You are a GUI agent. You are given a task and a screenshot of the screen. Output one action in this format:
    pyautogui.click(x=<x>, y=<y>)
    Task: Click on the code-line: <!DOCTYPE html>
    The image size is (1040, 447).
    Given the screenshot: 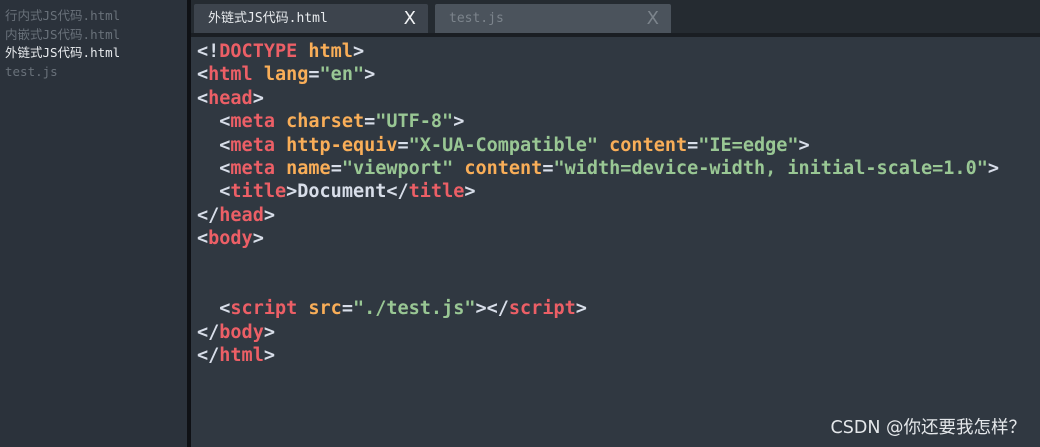 What is the action you would take?
    pyautogui.click(x=598, y=51)
    